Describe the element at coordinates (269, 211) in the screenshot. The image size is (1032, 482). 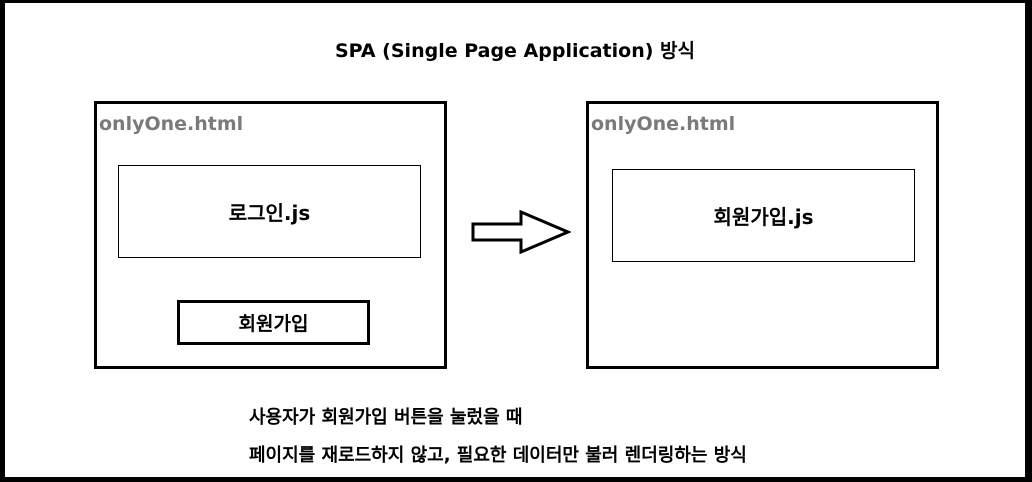
I see `login-component-box: 로그인.js` at that location.